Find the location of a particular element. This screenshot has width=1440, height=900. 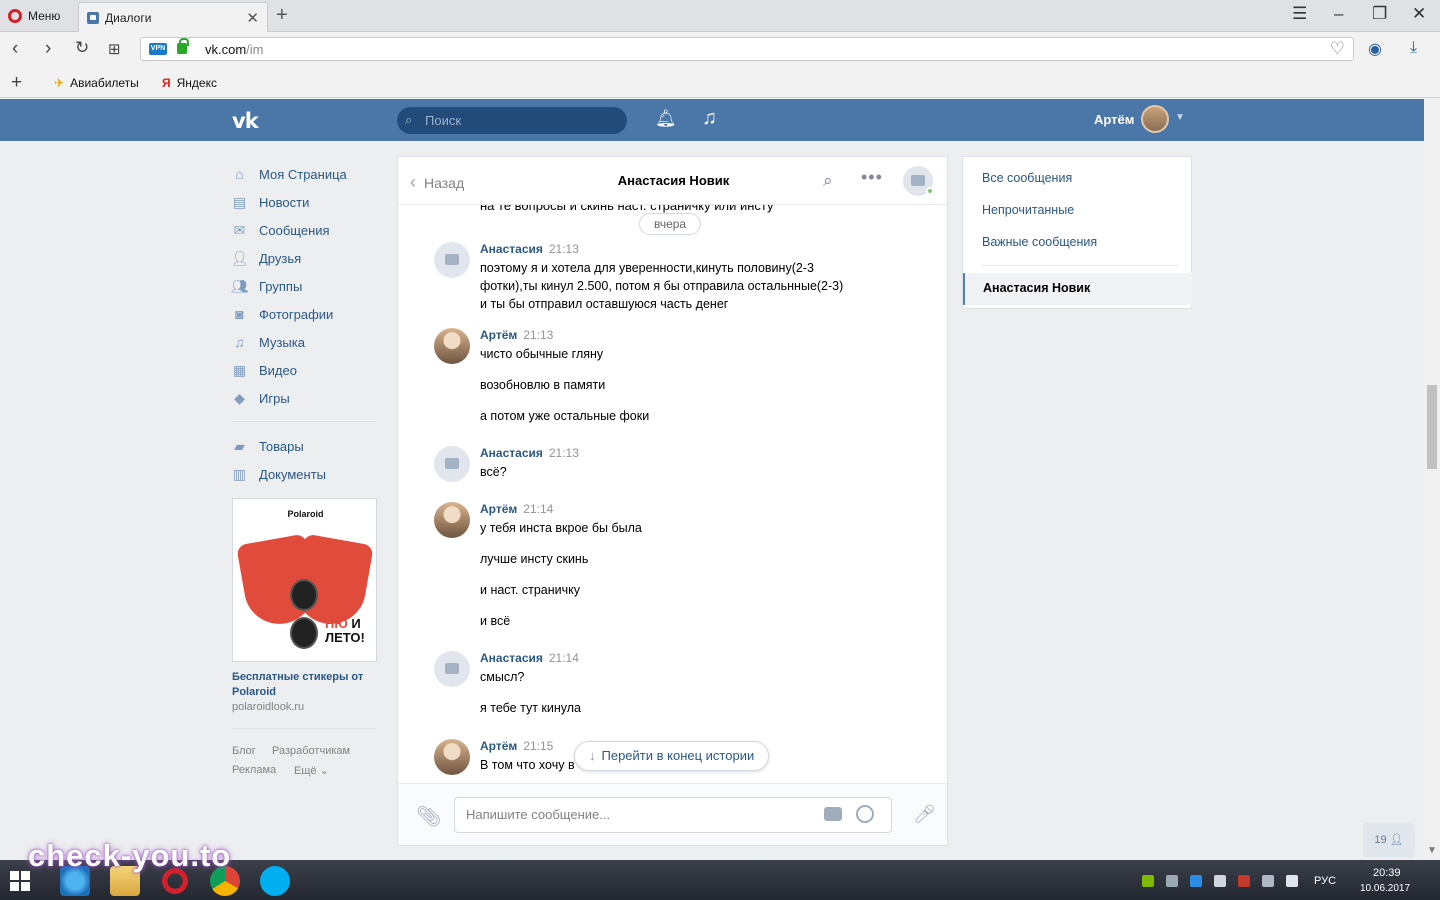

notifications-bell-icon: 🔔︎ is located at coordinates (666, 119).